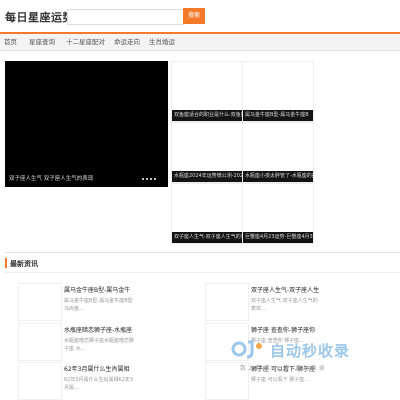 The height and width of the screenshot is (400, 400). What do you see at coordinates (10, 42) in the screenshot?
I see `nav-item-home: 首页` at bounding box center [10, 42].